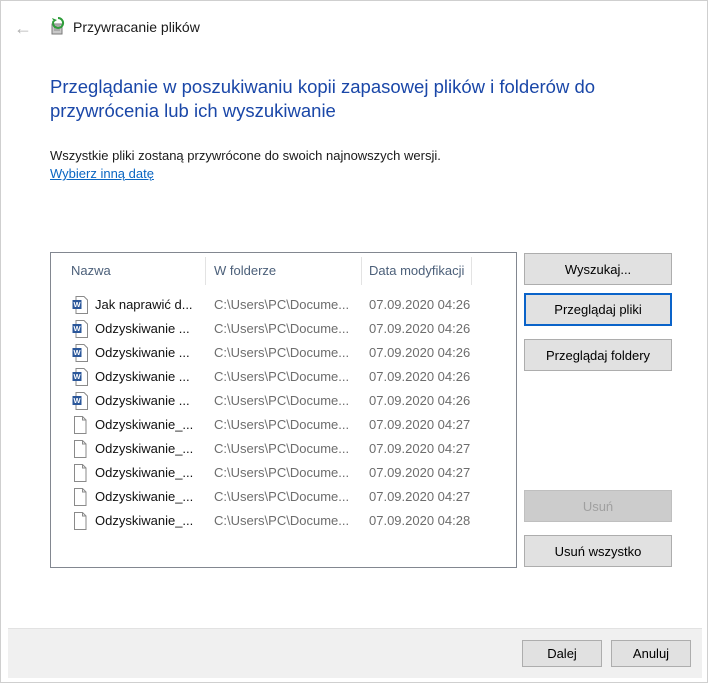  I want to click on window-title: Przywracanie plików, so click(136, 27).